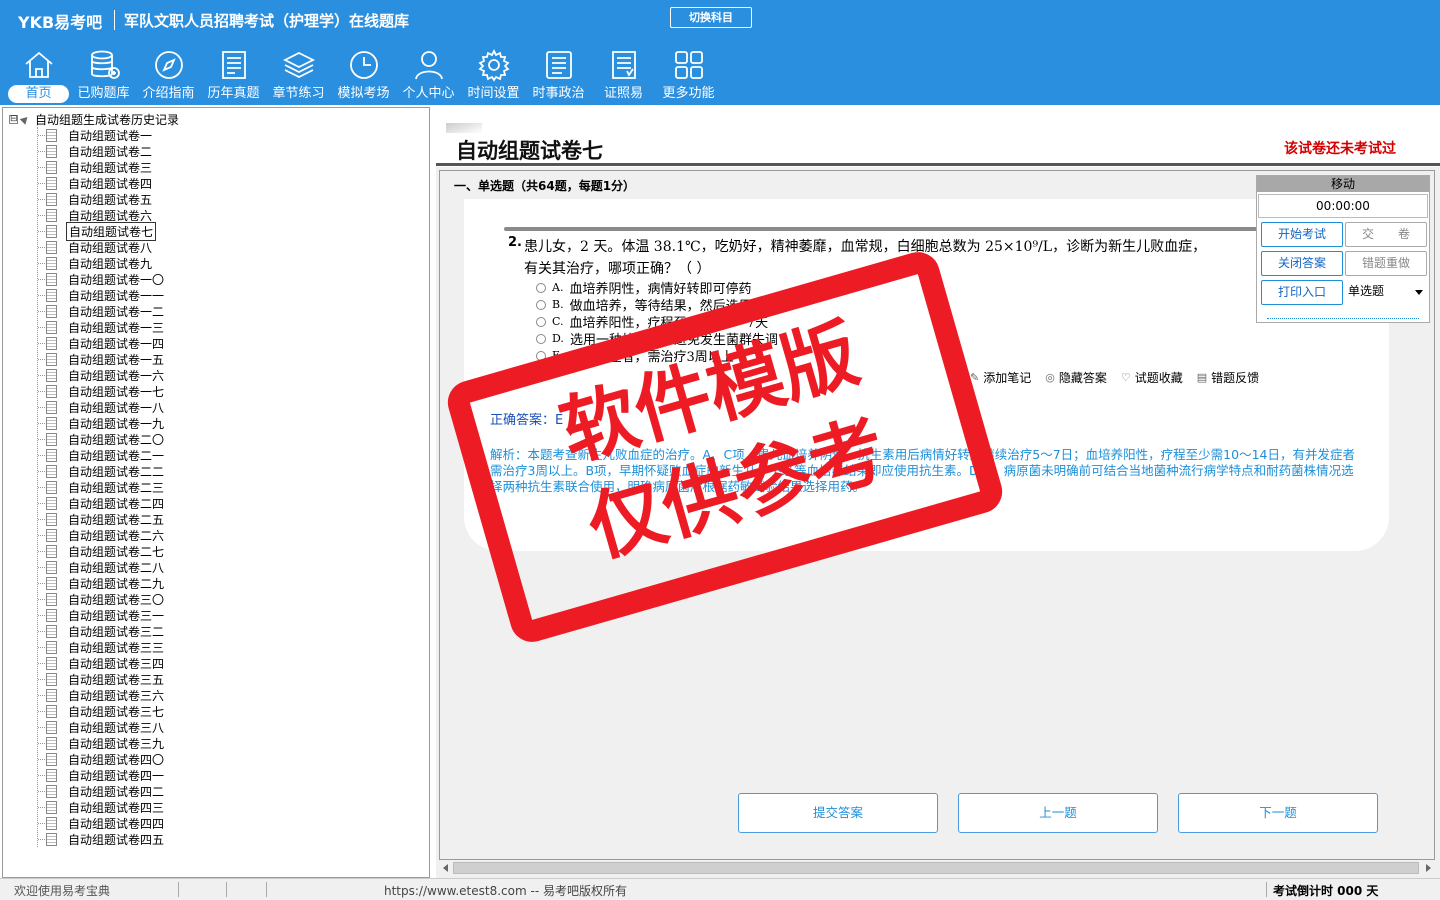  What do you see at coordinates (298, 74) in the screenshot?
I see `nav-chapter-practice: 章节练习` at bounding box center [298, 74].